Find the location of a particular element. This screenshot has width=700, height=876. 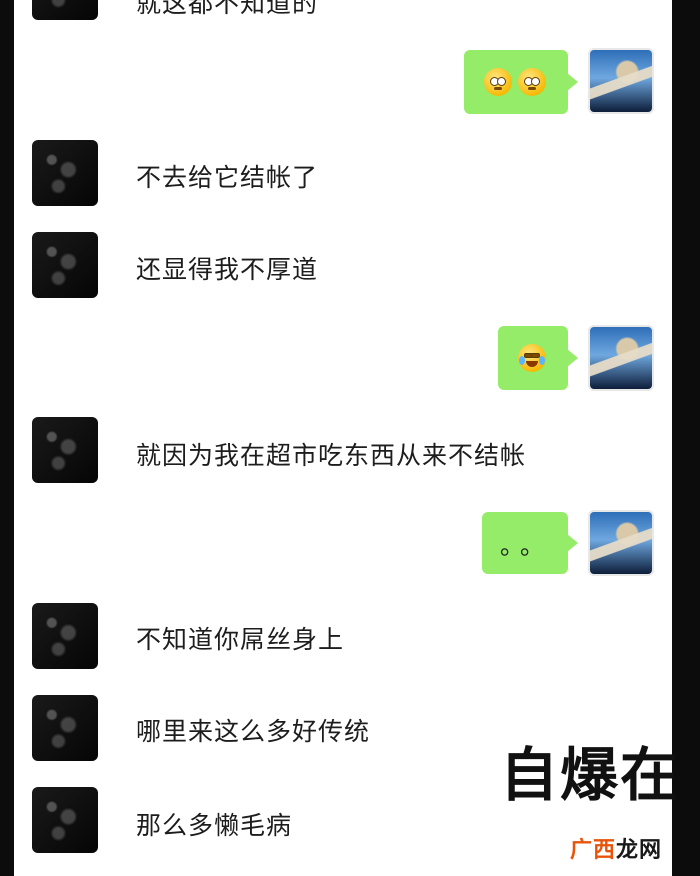

laughing-tears-icon is located at coordinates (532, 358).